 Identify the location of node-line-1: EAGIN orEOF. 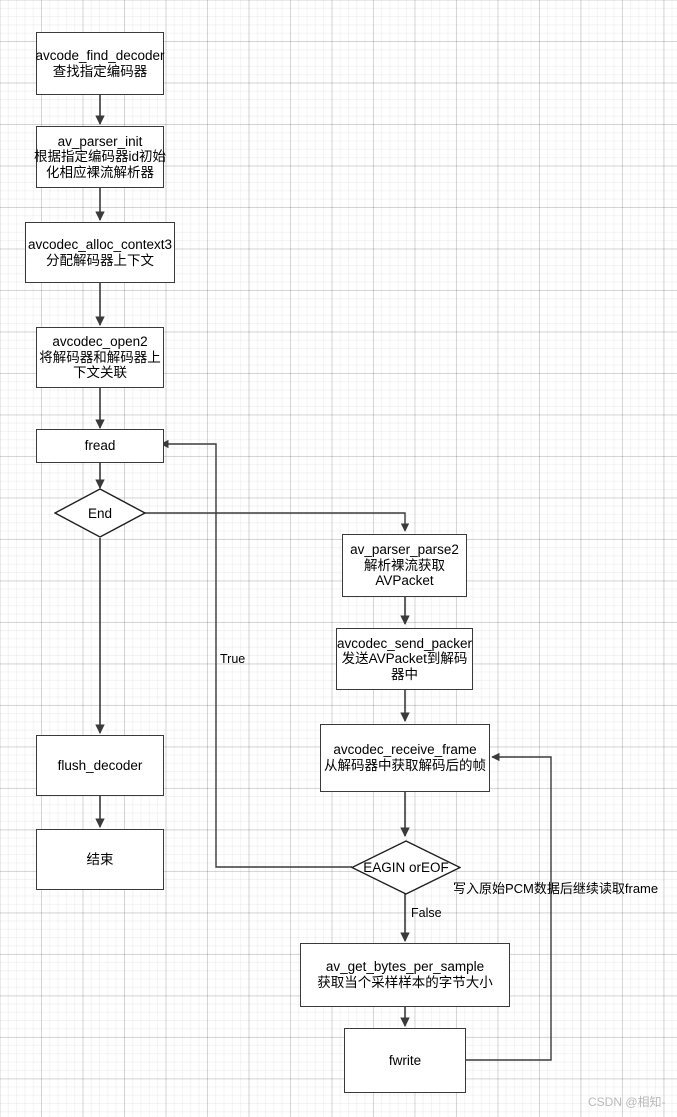
(406, 867).